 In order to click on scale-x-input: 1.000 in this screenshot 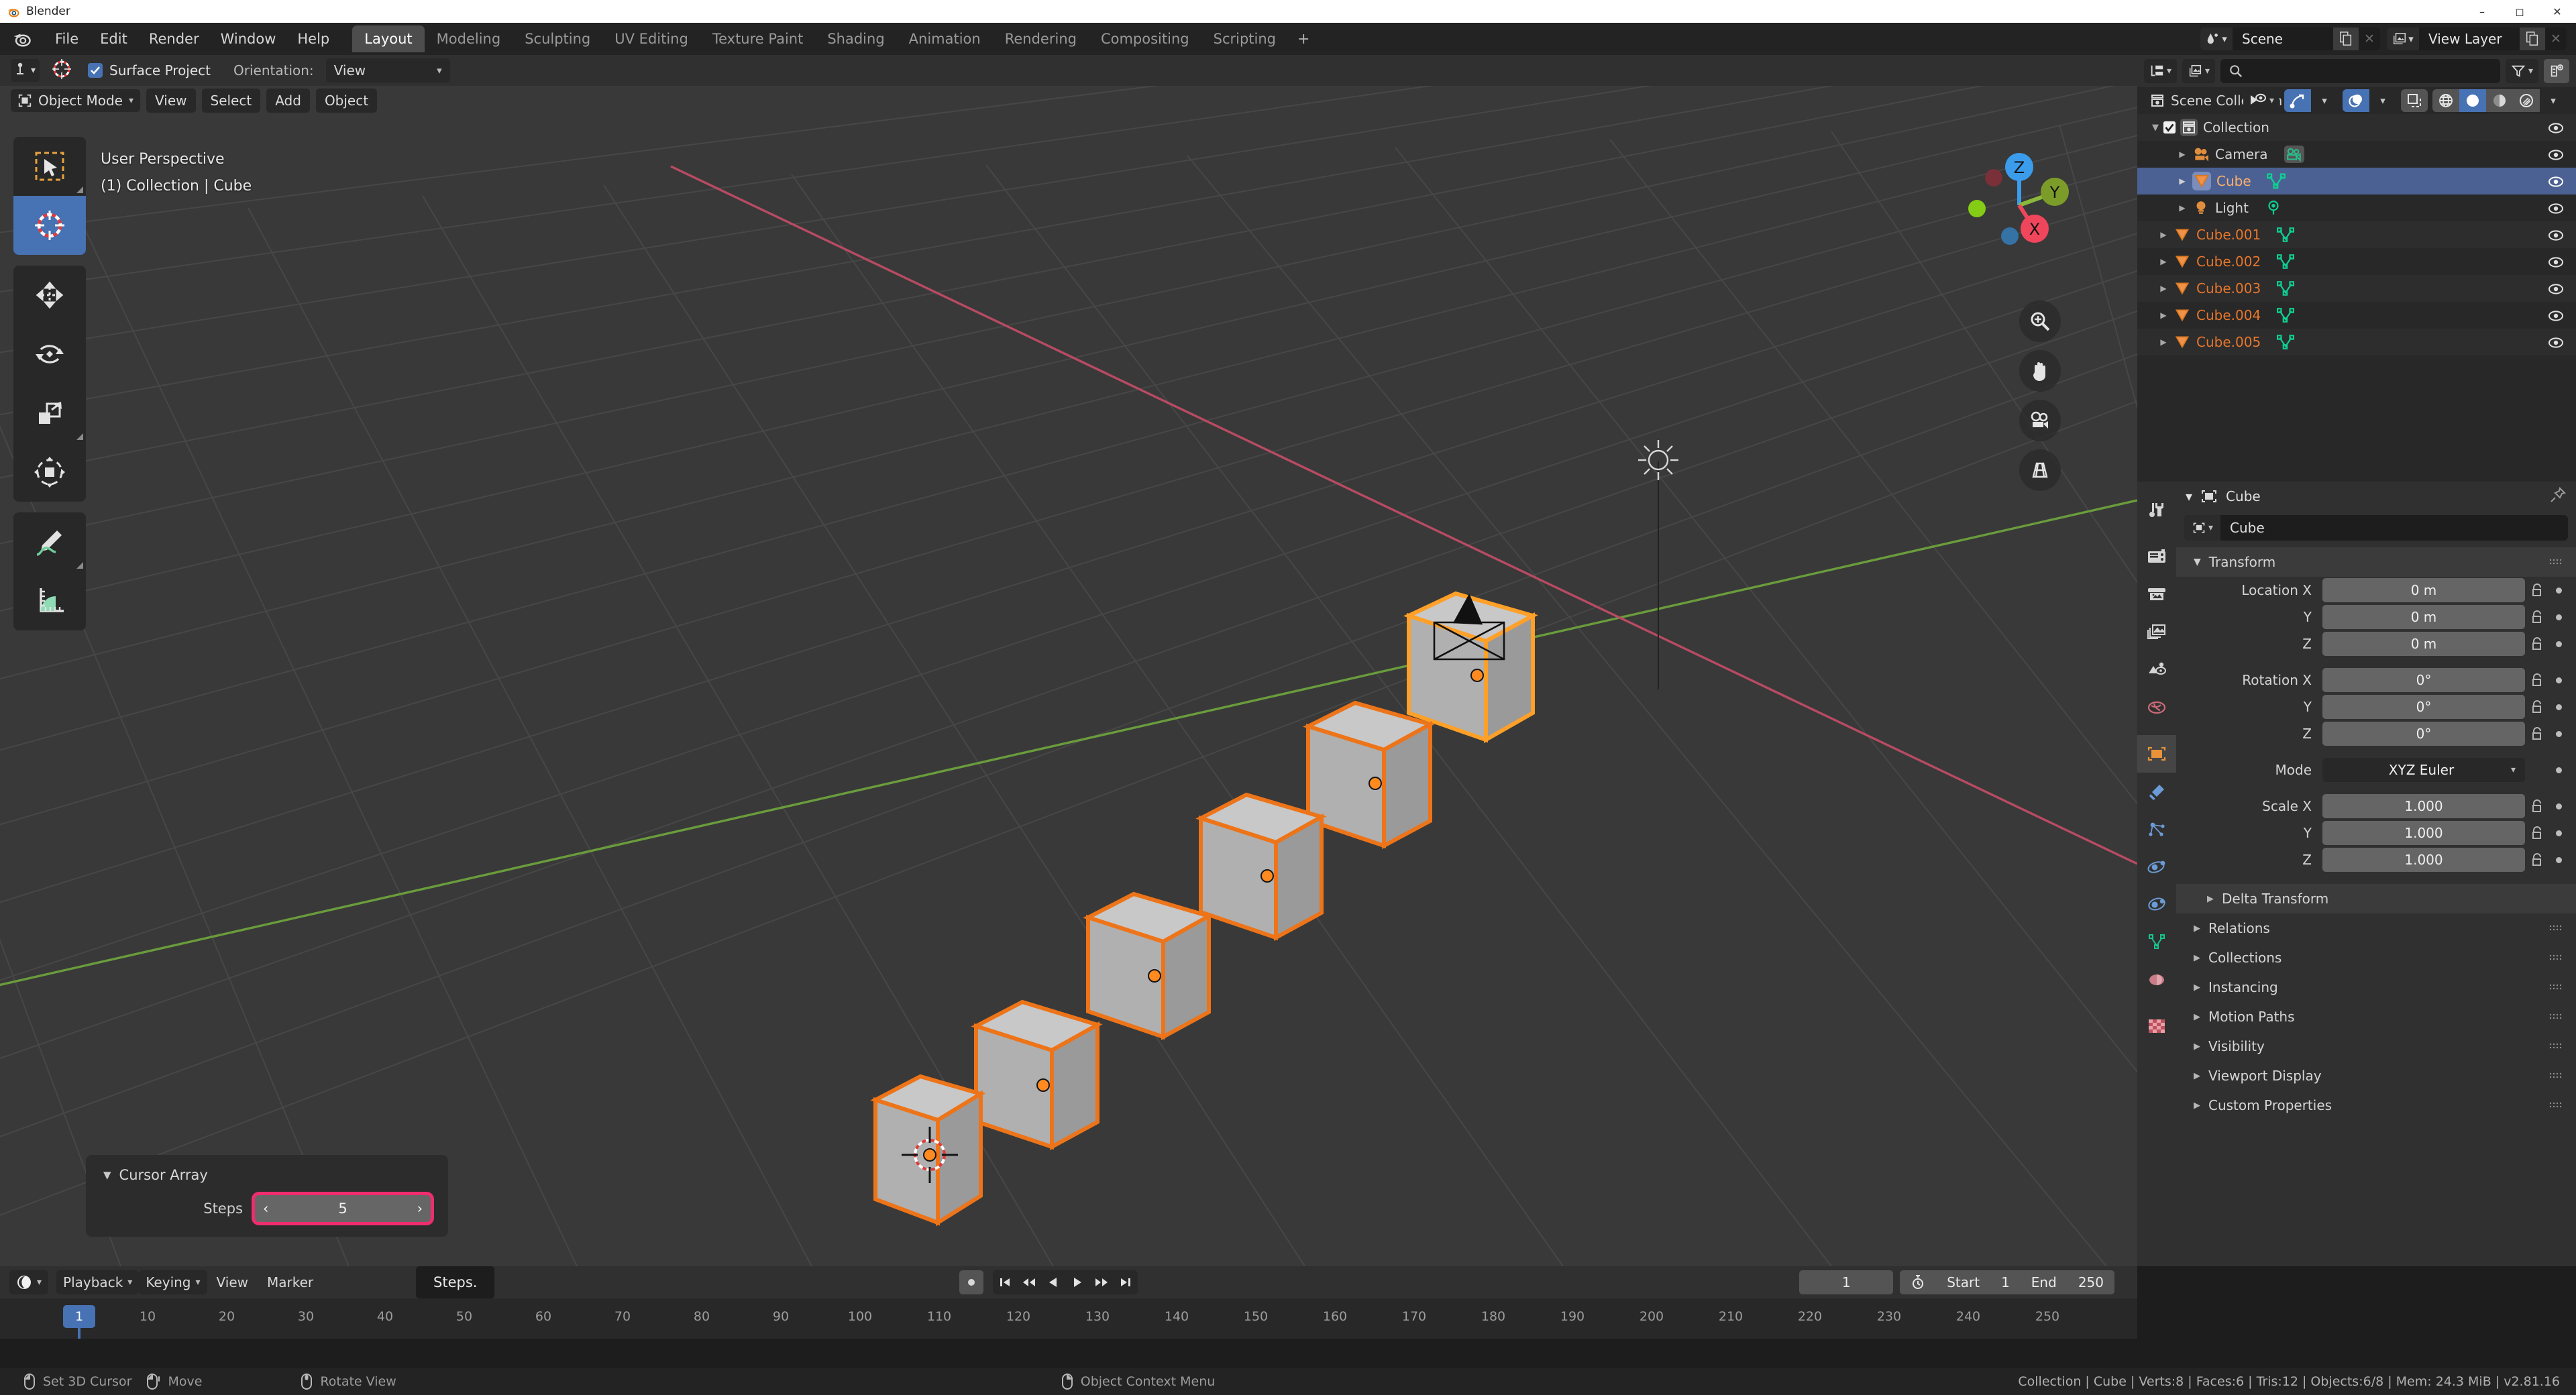, I will do `click(2423, 806)`.